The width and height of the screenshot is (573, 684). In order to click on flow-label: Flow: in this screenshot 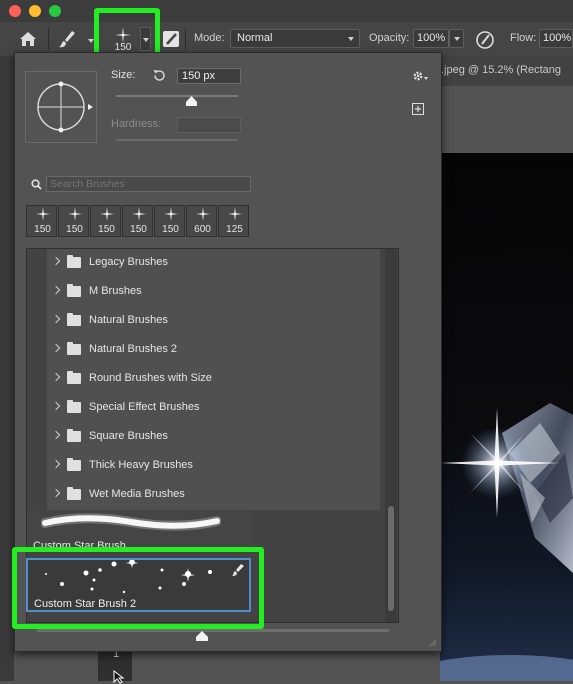, I will do `click(523, 38)`.